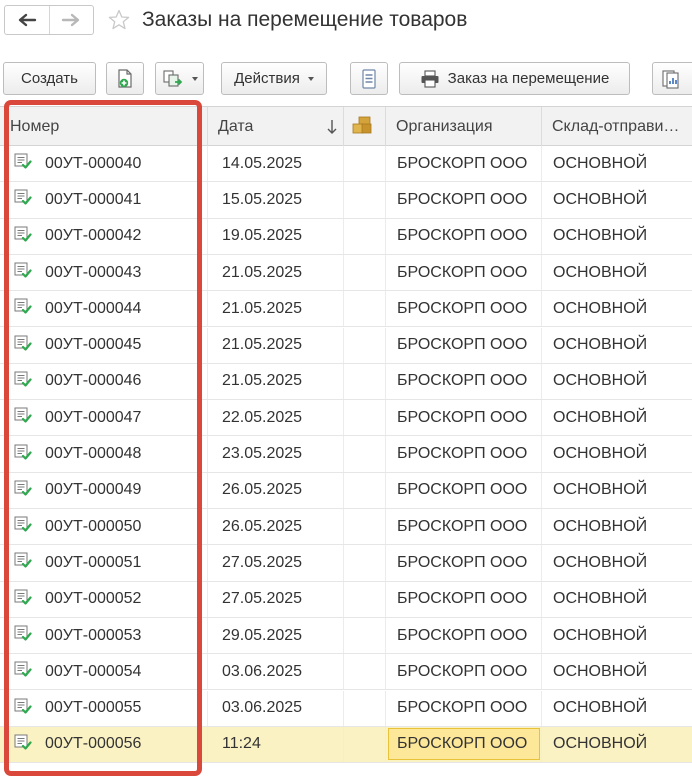  What do you see at coordinates (104, 490) in the screenshot?
I see `cell-number: 00УТ-000049` at bounding box center [104, 490].